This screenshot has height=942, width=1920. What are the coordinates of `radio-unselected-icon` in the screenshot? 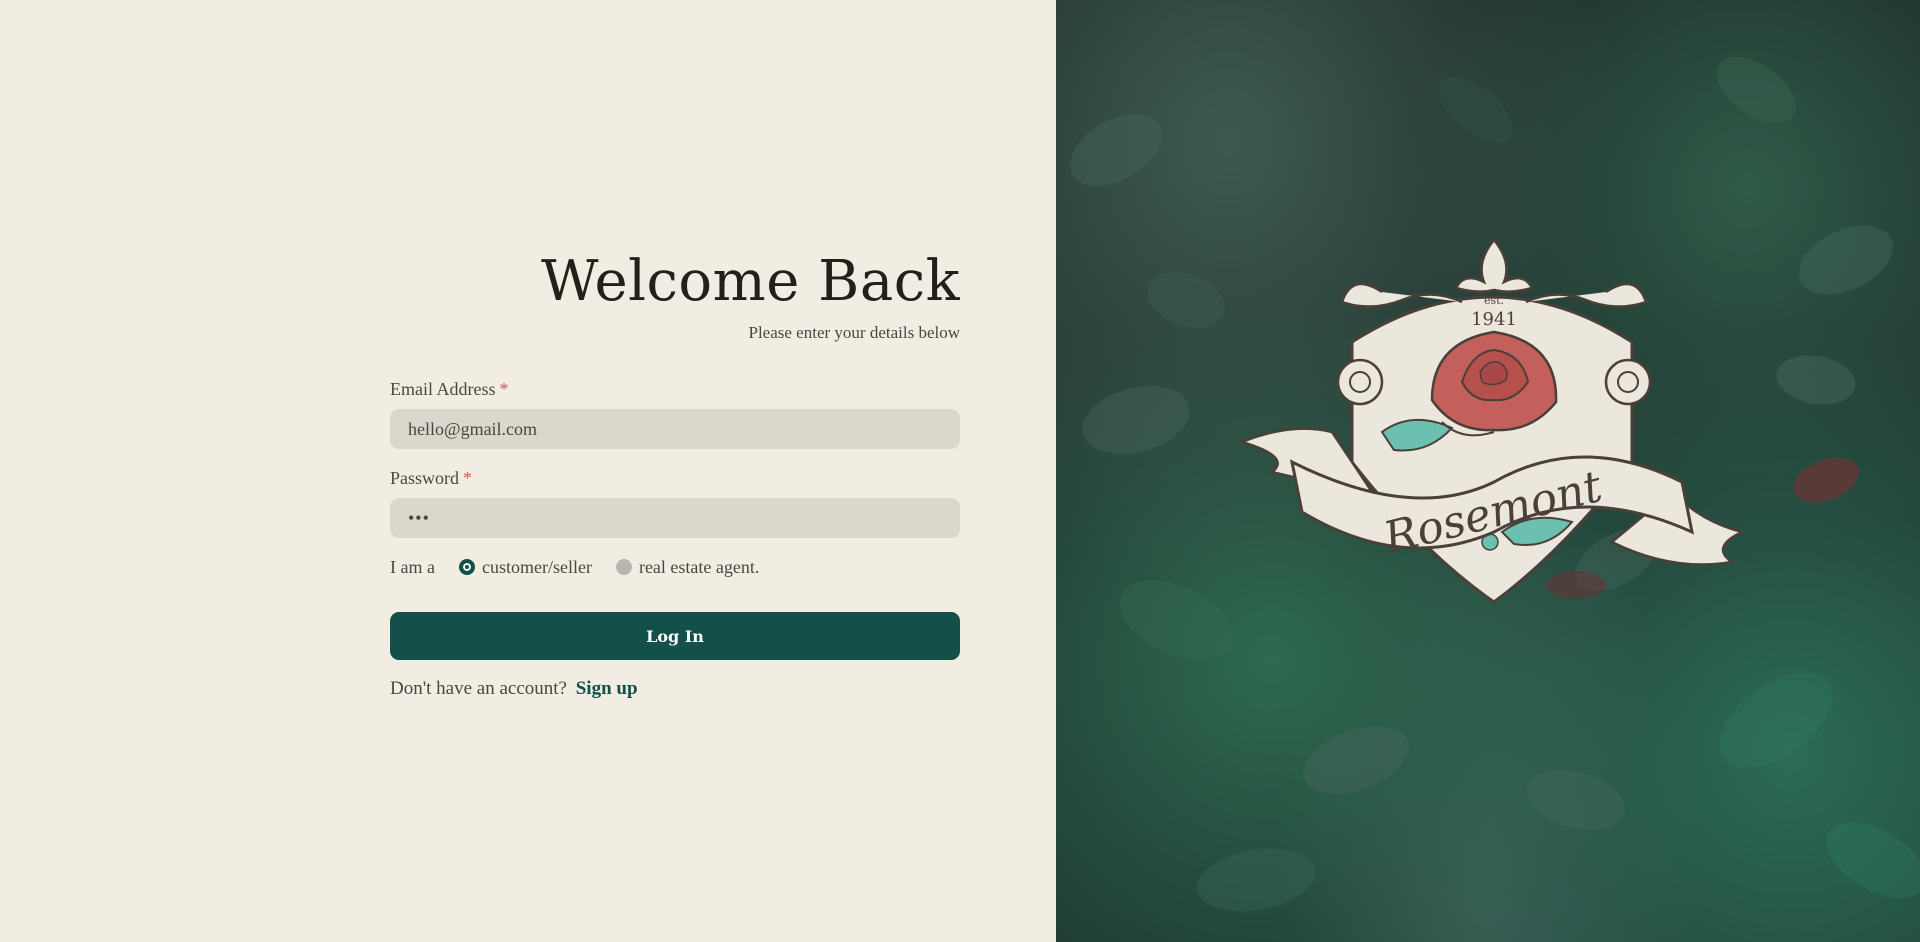 It's located at (623, 567).